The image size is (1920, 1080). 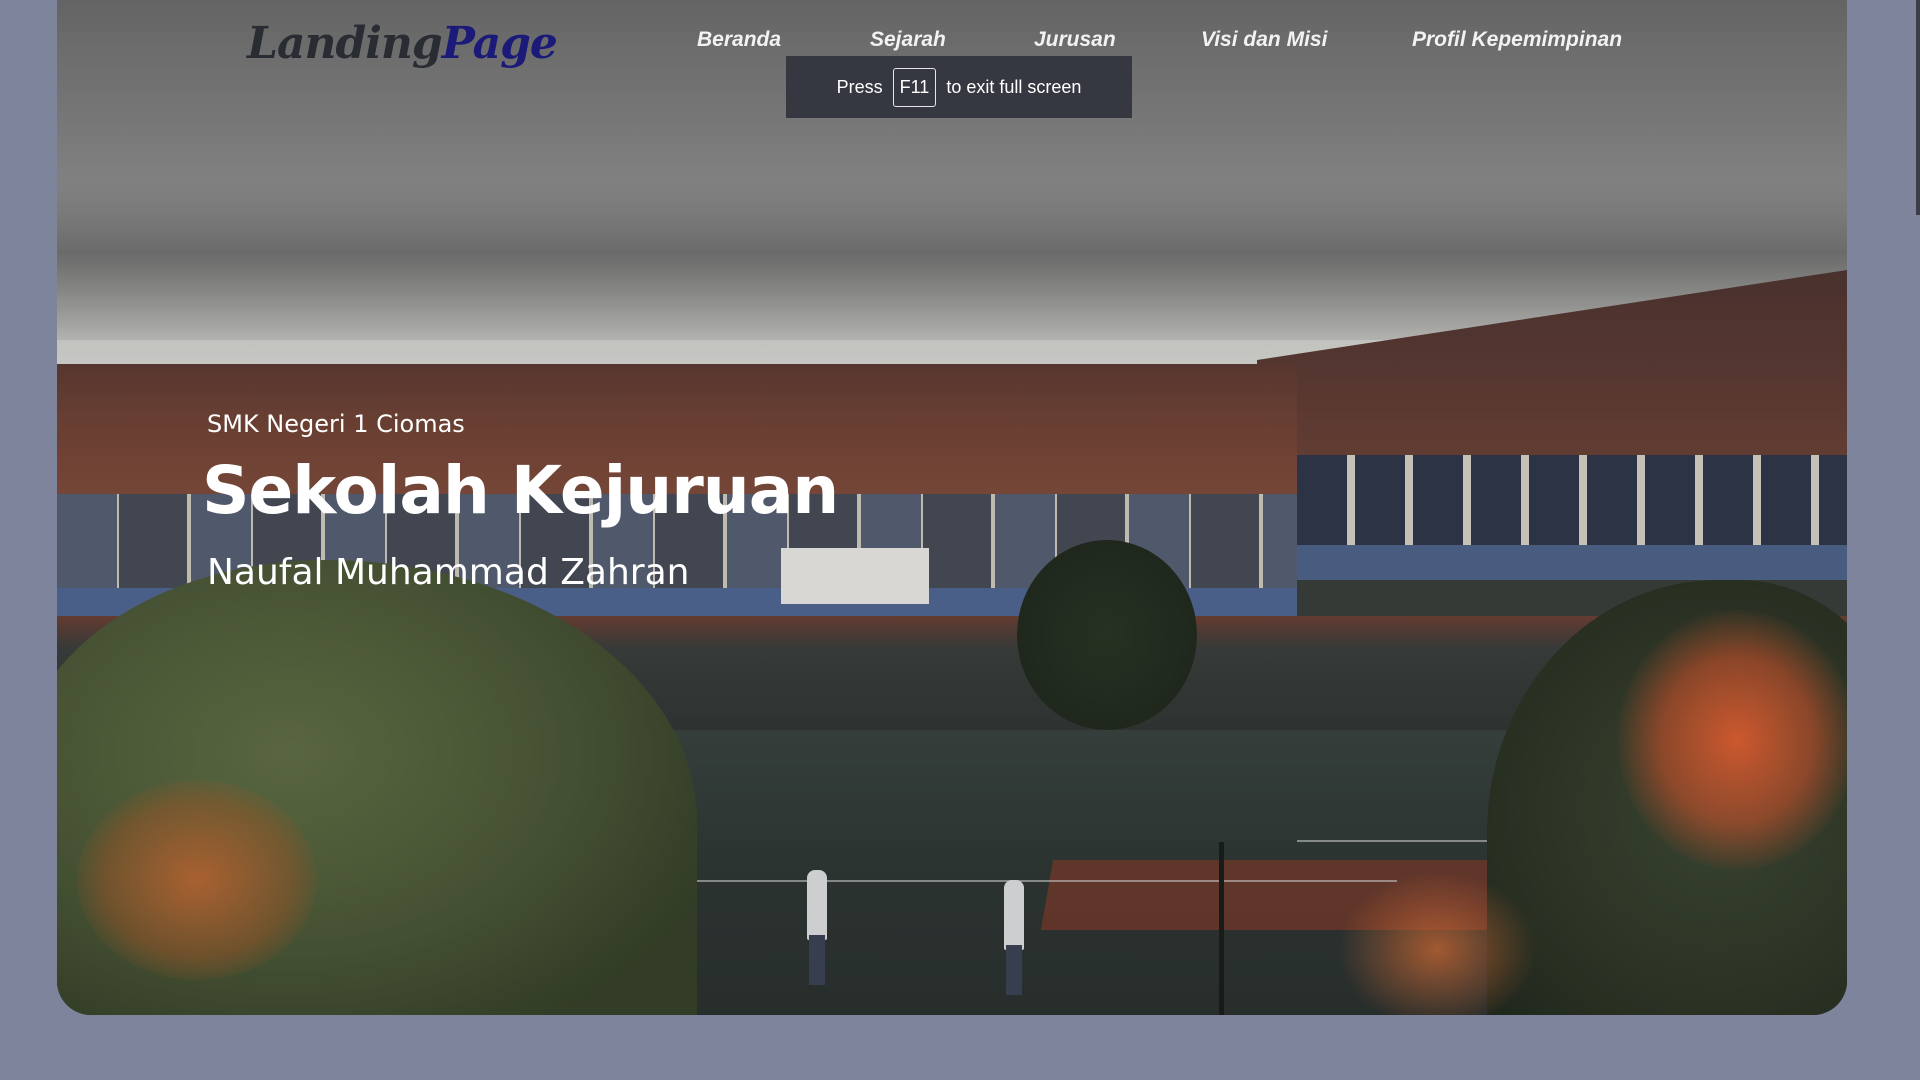 I want to click on hero-author-name: Naufal Muhammad Zahran, so click(x=448, y=572).